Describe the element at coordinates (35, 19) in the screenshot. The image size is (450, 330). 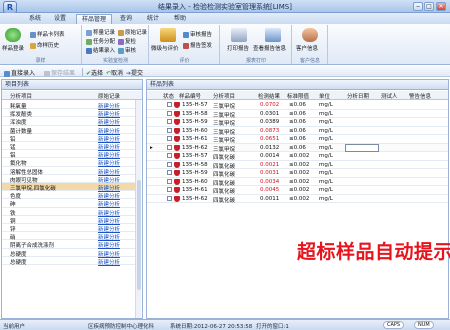
I see `menu-system: 系统` at that location.